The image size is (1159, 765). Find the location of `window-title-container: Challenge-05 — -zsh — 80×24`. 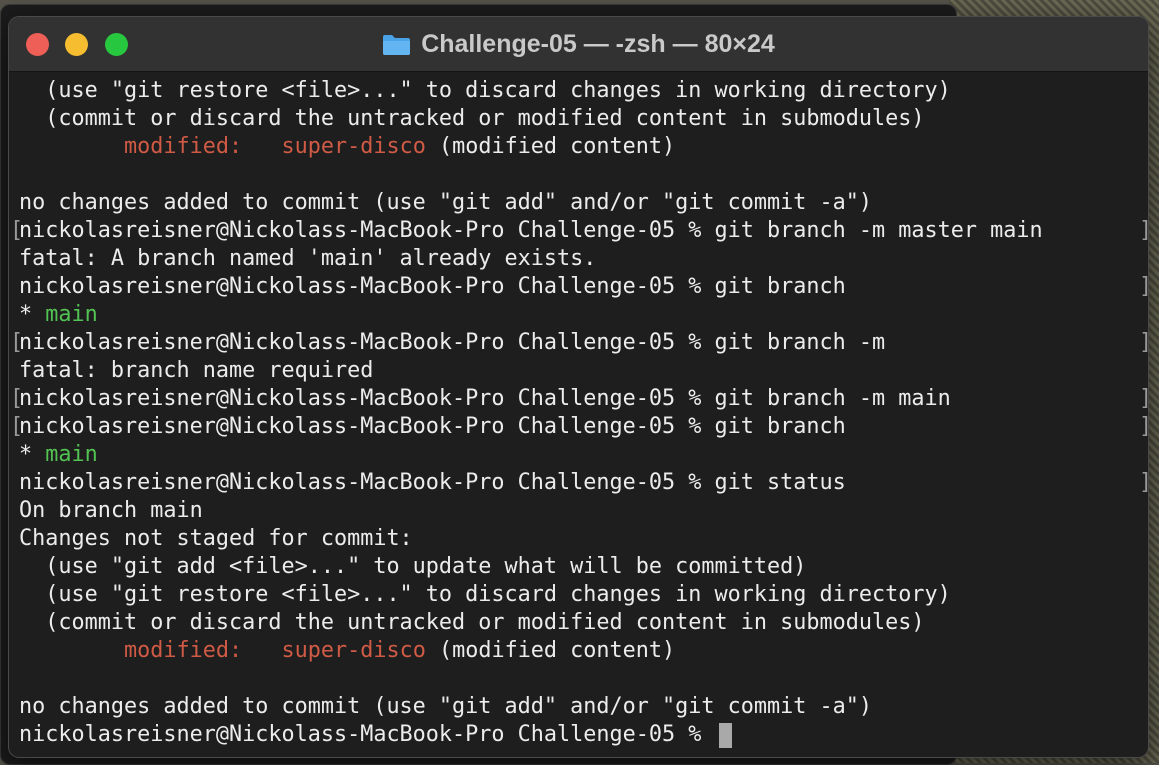

window-title-container: Challenge-05 — -zsh — 80×24 is located at coordinates (578, 44).